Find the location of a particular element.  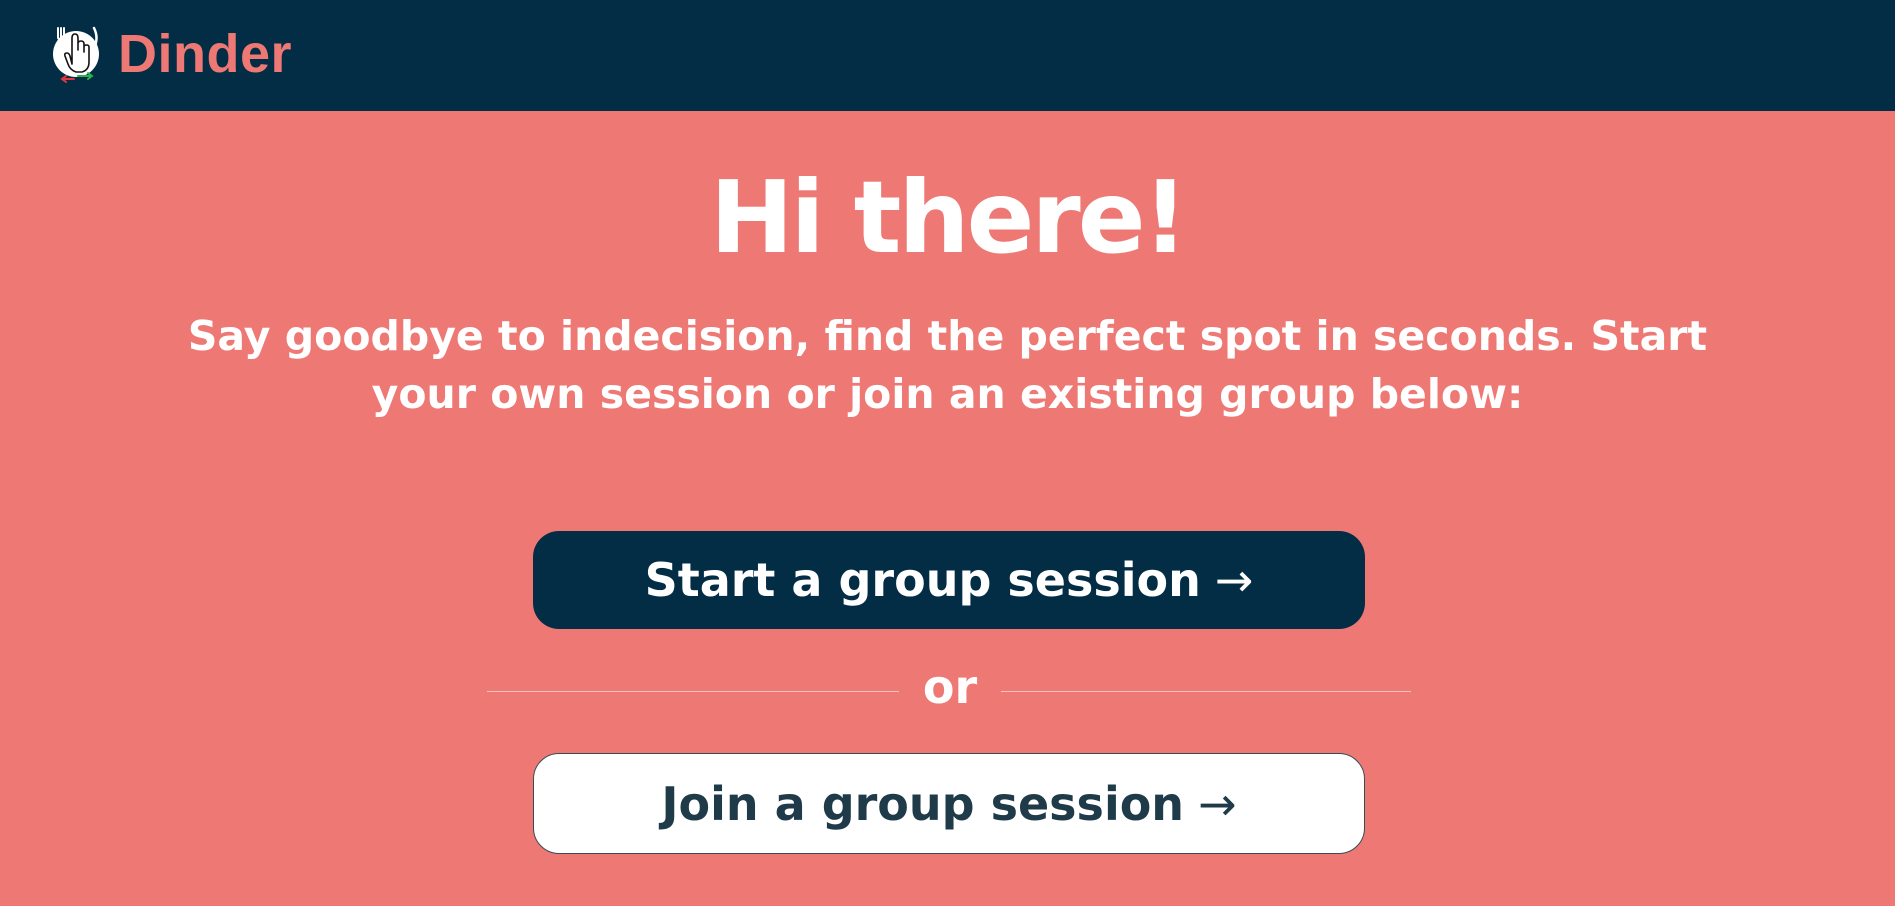

top-navbar: Dinder is located at coordinates (947, 55).